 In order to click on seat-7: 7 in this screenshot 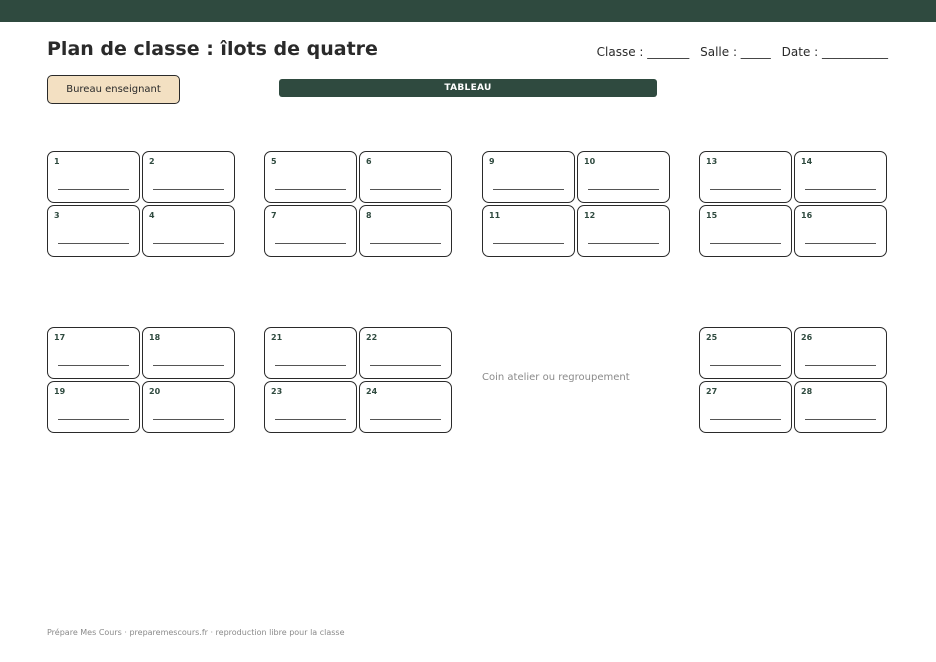, I will do `click(310, 231)`.